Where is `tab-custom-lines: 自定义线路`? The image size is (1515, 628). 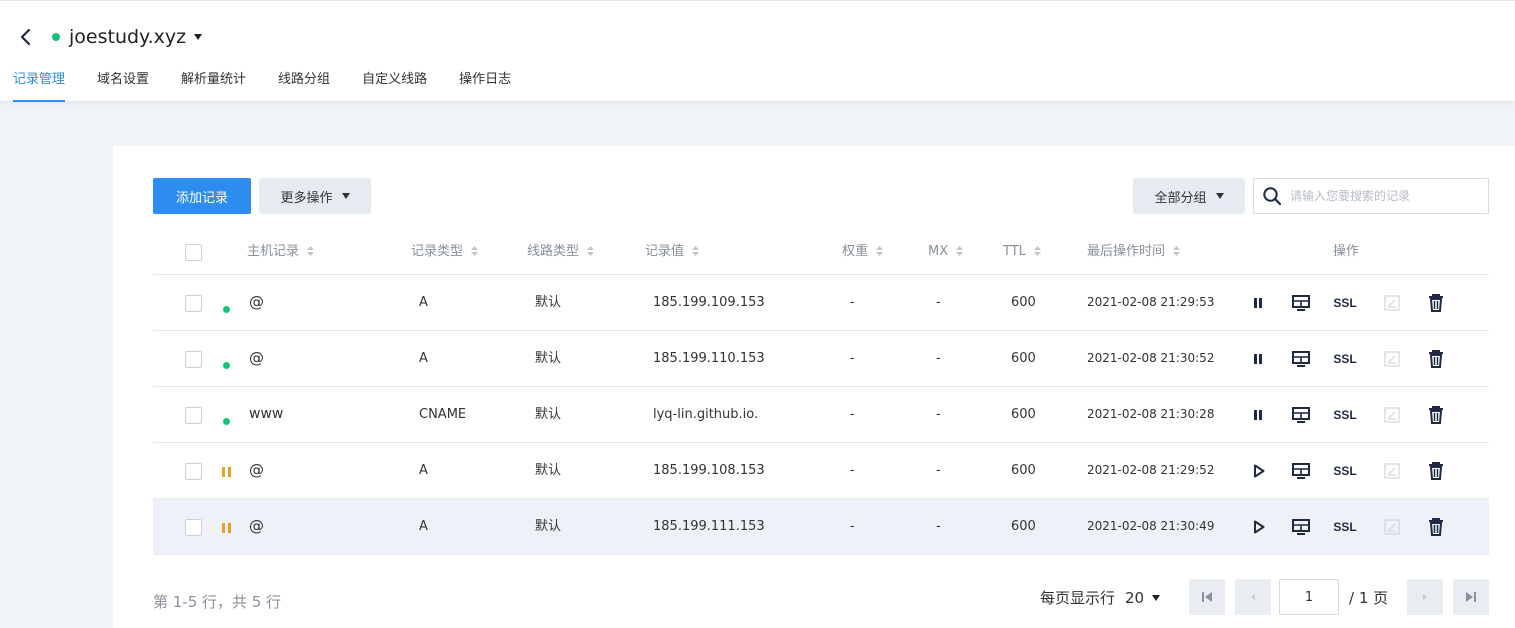 tab-custom-lines: 自定义线路 is located at coordinates (394, 82).